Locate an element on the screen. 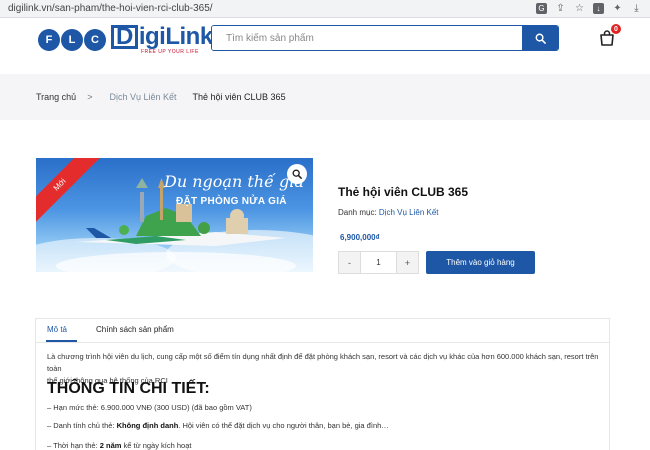 The image size is (650, 450). site-header: F L C DigiLink FREE UP YOUR LIFE 0 is located at coordinates (325, 46).